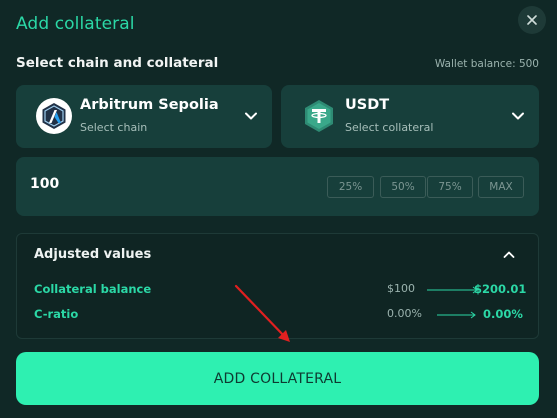 The width and height of the screenshot is (557, 418). Describe the element at coordinates (500, 289) in the screenshot. I see `collateral-balance-to: $200.01` at that location.